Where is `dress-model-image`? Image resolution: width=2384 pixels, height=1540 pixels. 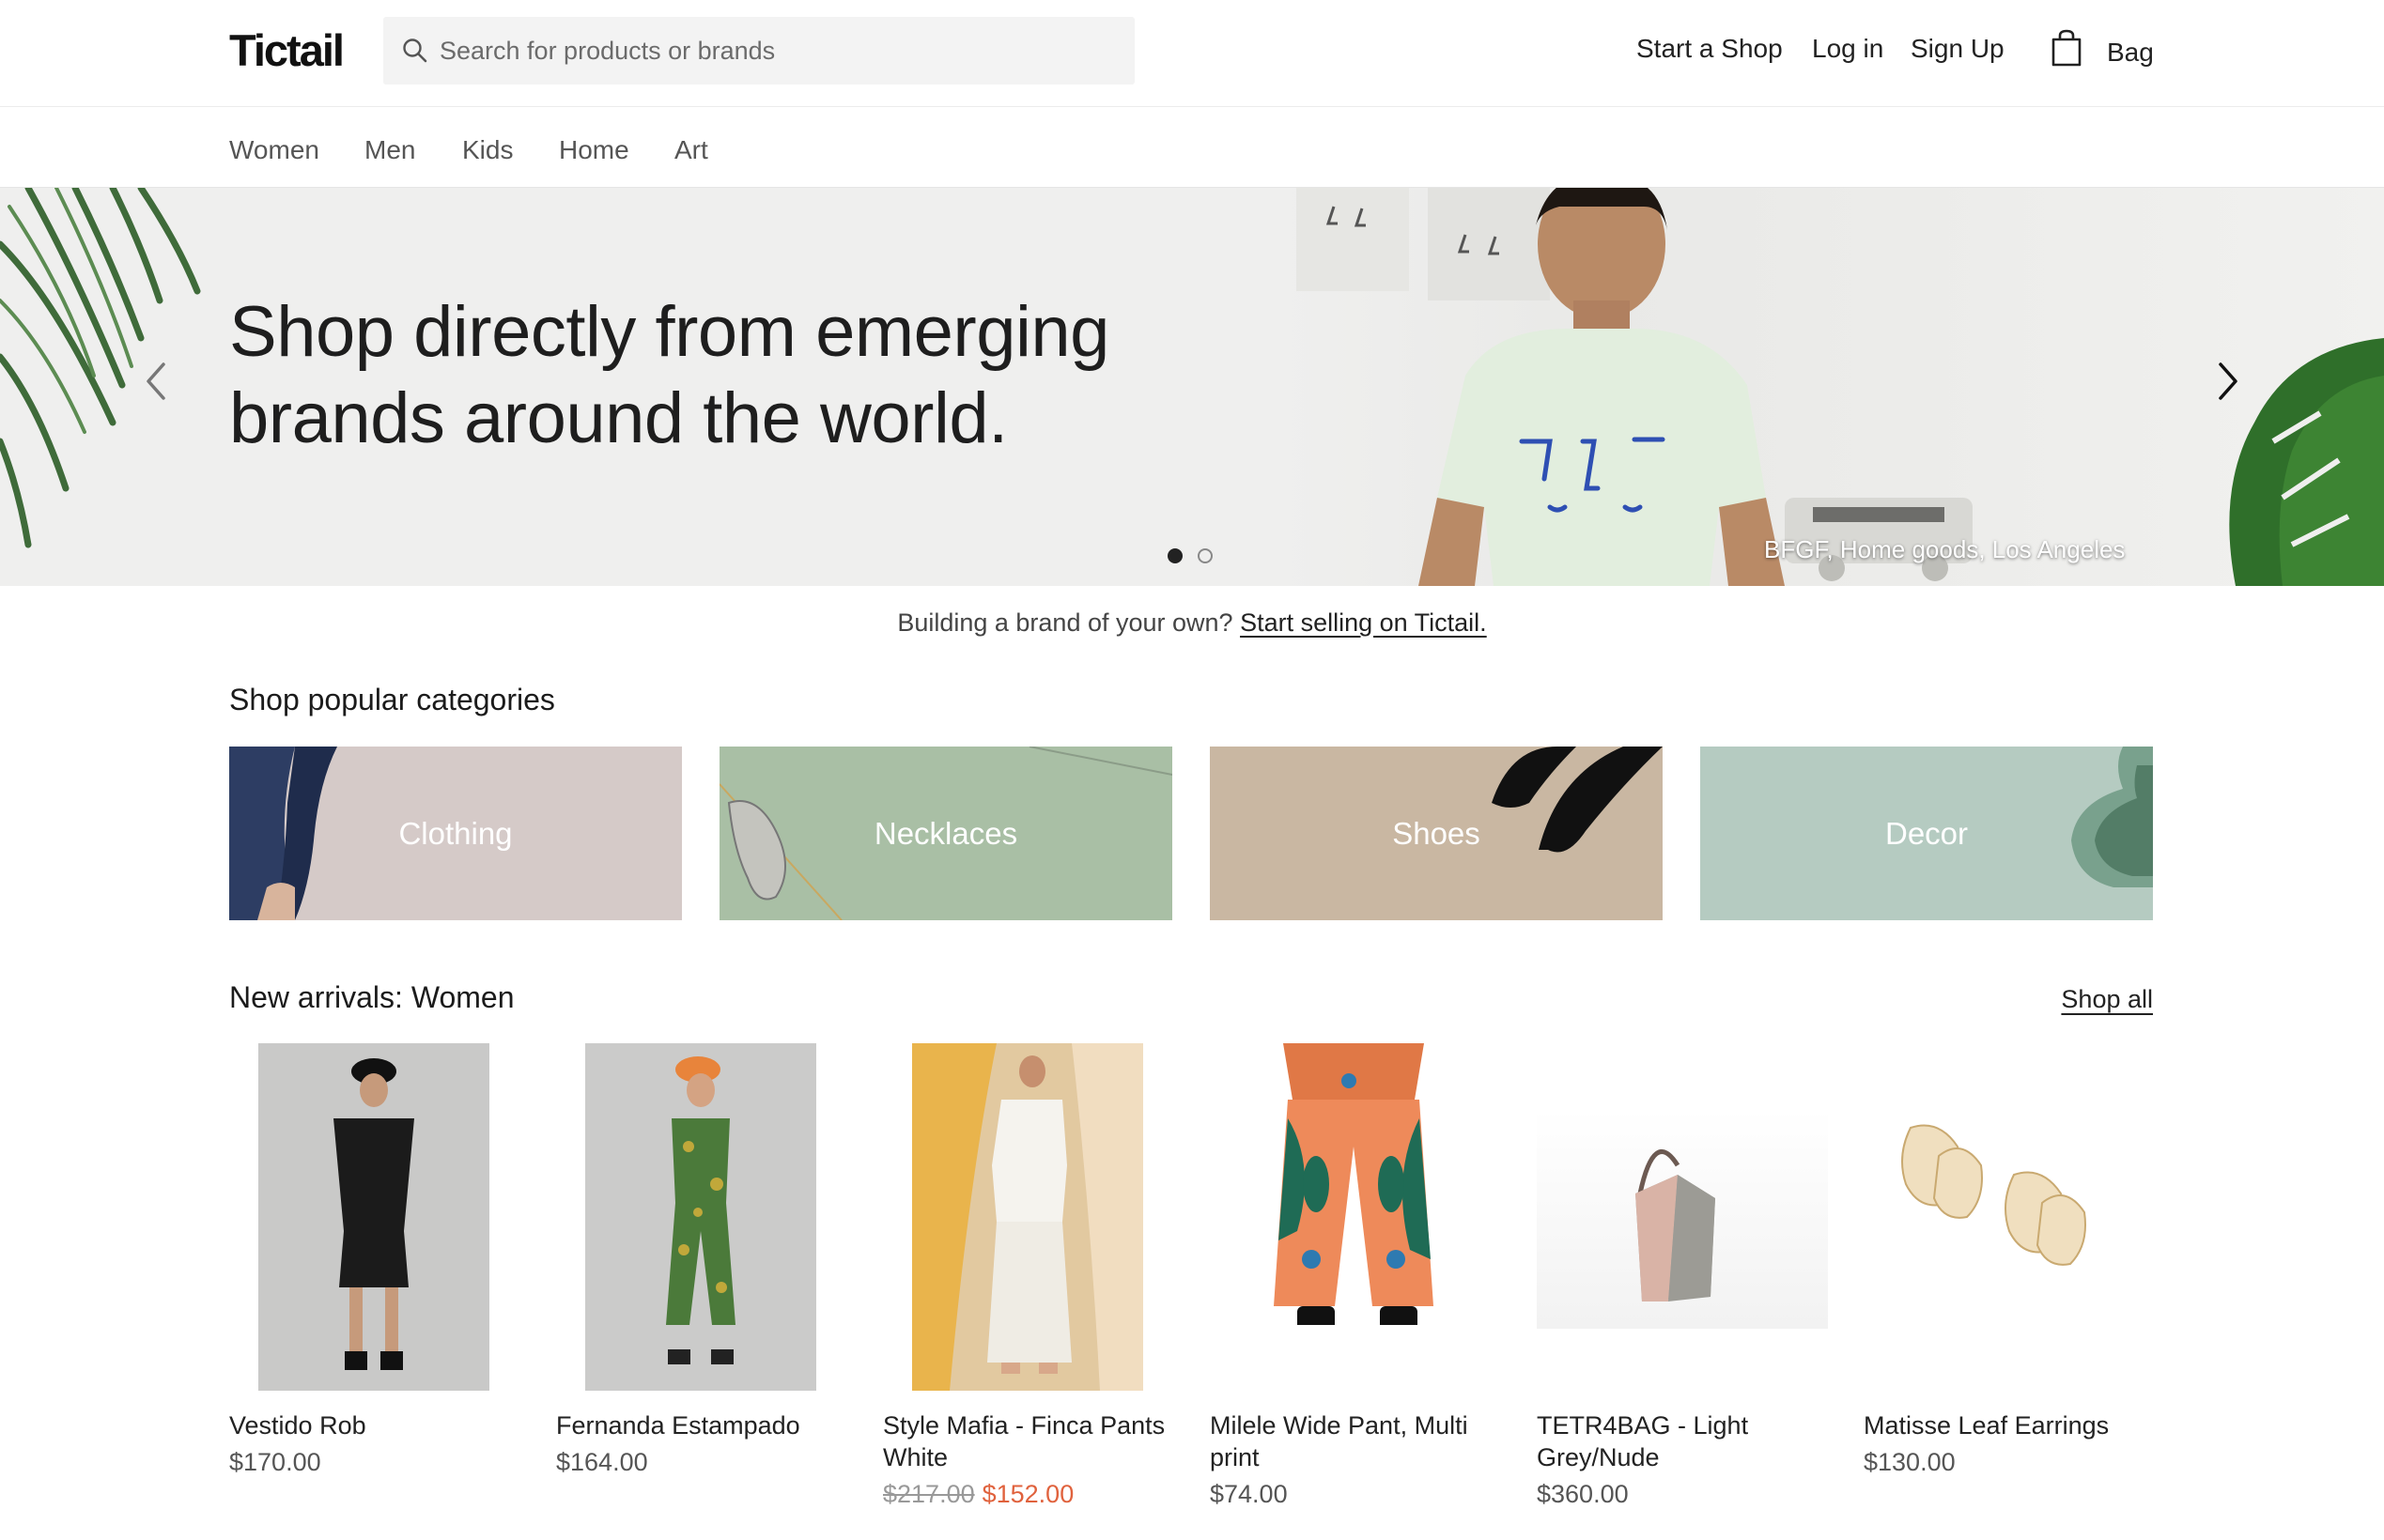 dress-model-image is located at coordinates (373, 1214).